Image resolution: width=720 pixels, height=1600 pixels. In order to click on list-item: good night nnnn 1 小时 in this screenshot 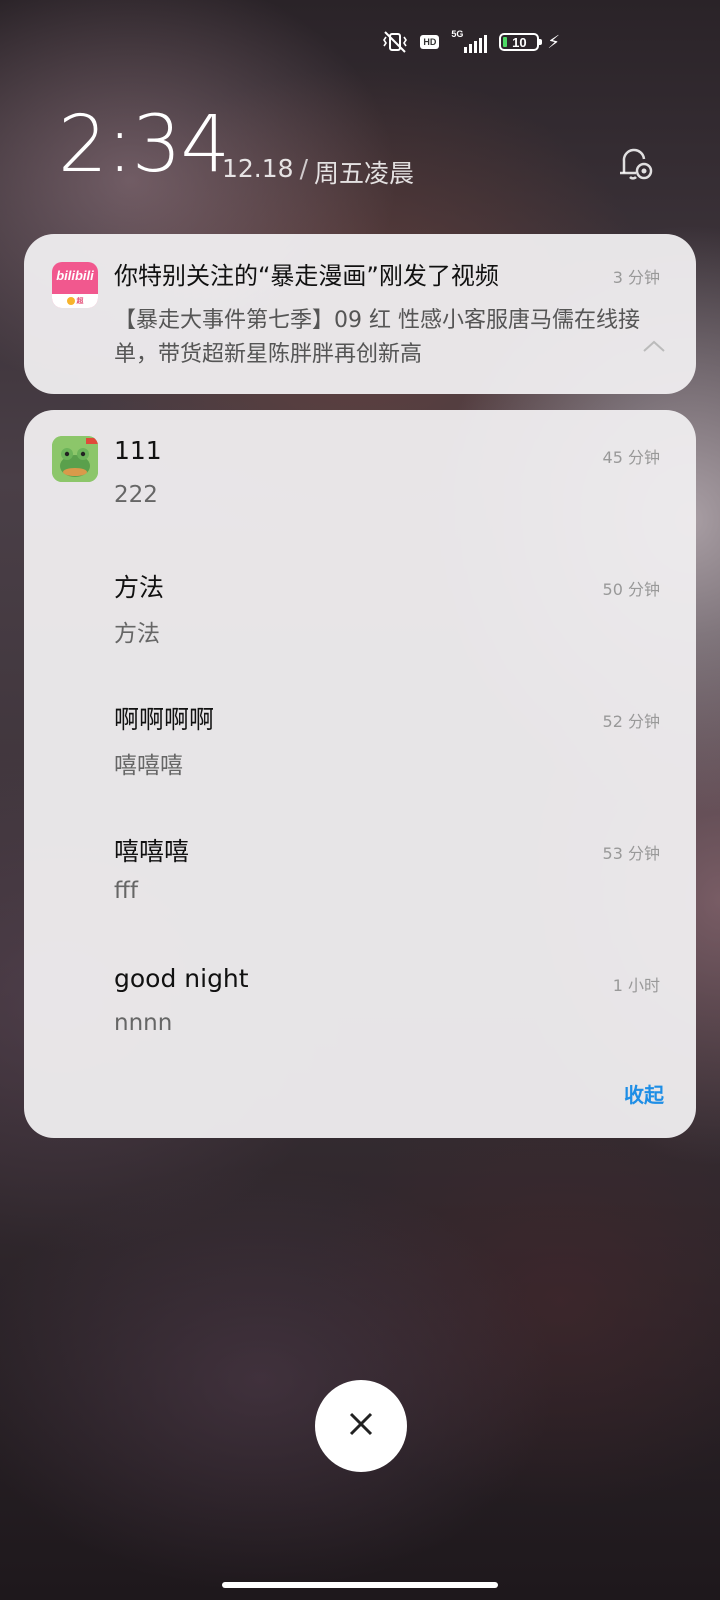, I will do `click(360, 993)`.